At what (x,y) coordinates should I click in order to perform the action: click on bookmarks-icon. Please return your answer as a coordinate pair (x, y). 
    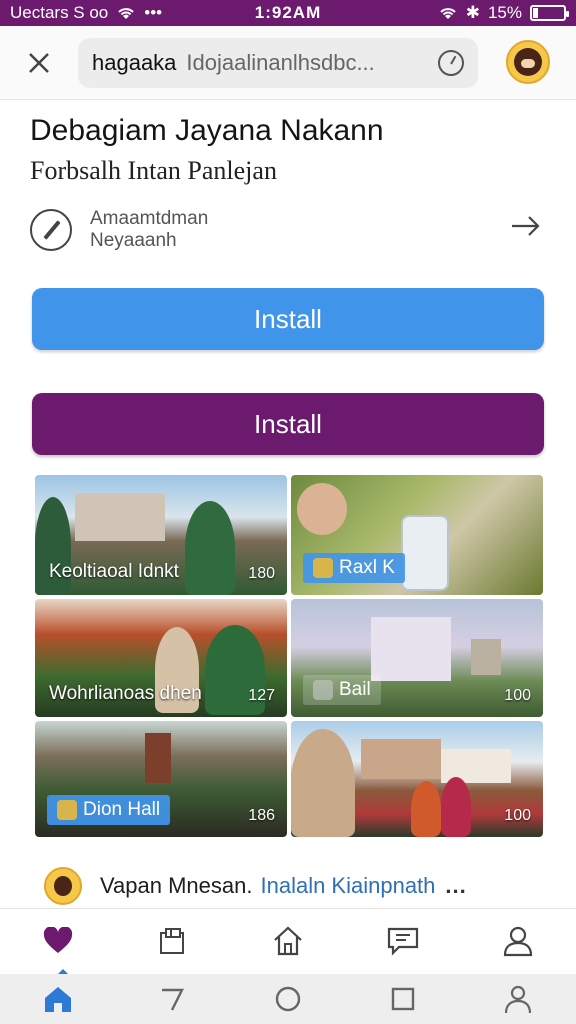
    Looking at the image, I should click on (171, 940).